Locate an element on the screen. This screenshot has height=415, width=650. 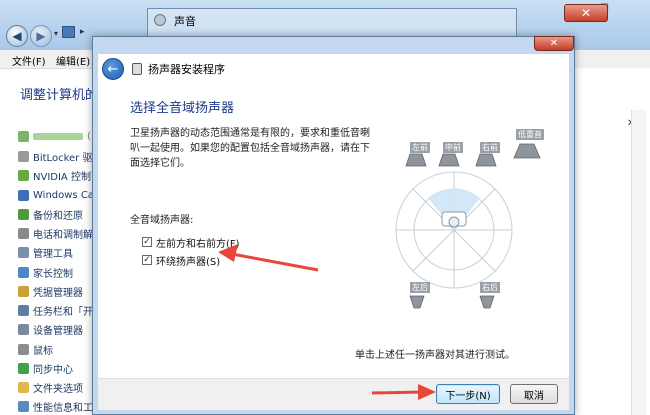
arrow-to-next-icon is located at coordinates (403, 392).